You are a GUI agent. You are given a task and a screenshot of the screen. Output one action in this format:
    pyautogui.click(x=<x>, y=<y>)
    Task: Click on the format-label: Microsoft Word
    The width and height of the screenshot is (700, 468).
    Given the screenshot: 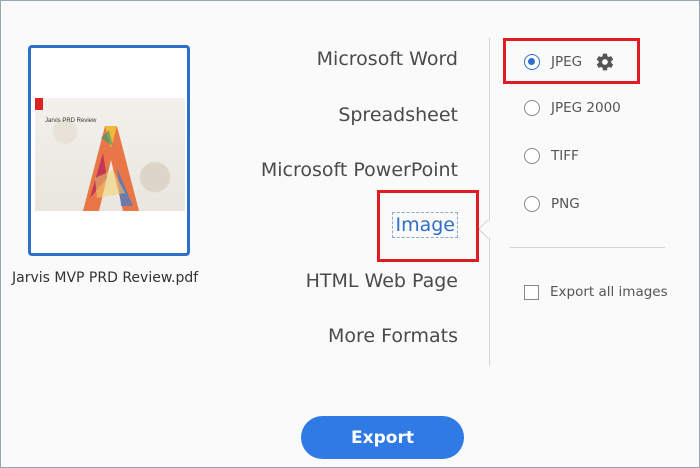 What is the action you would take?
    pyautogui.click(x=387, y=59)
    